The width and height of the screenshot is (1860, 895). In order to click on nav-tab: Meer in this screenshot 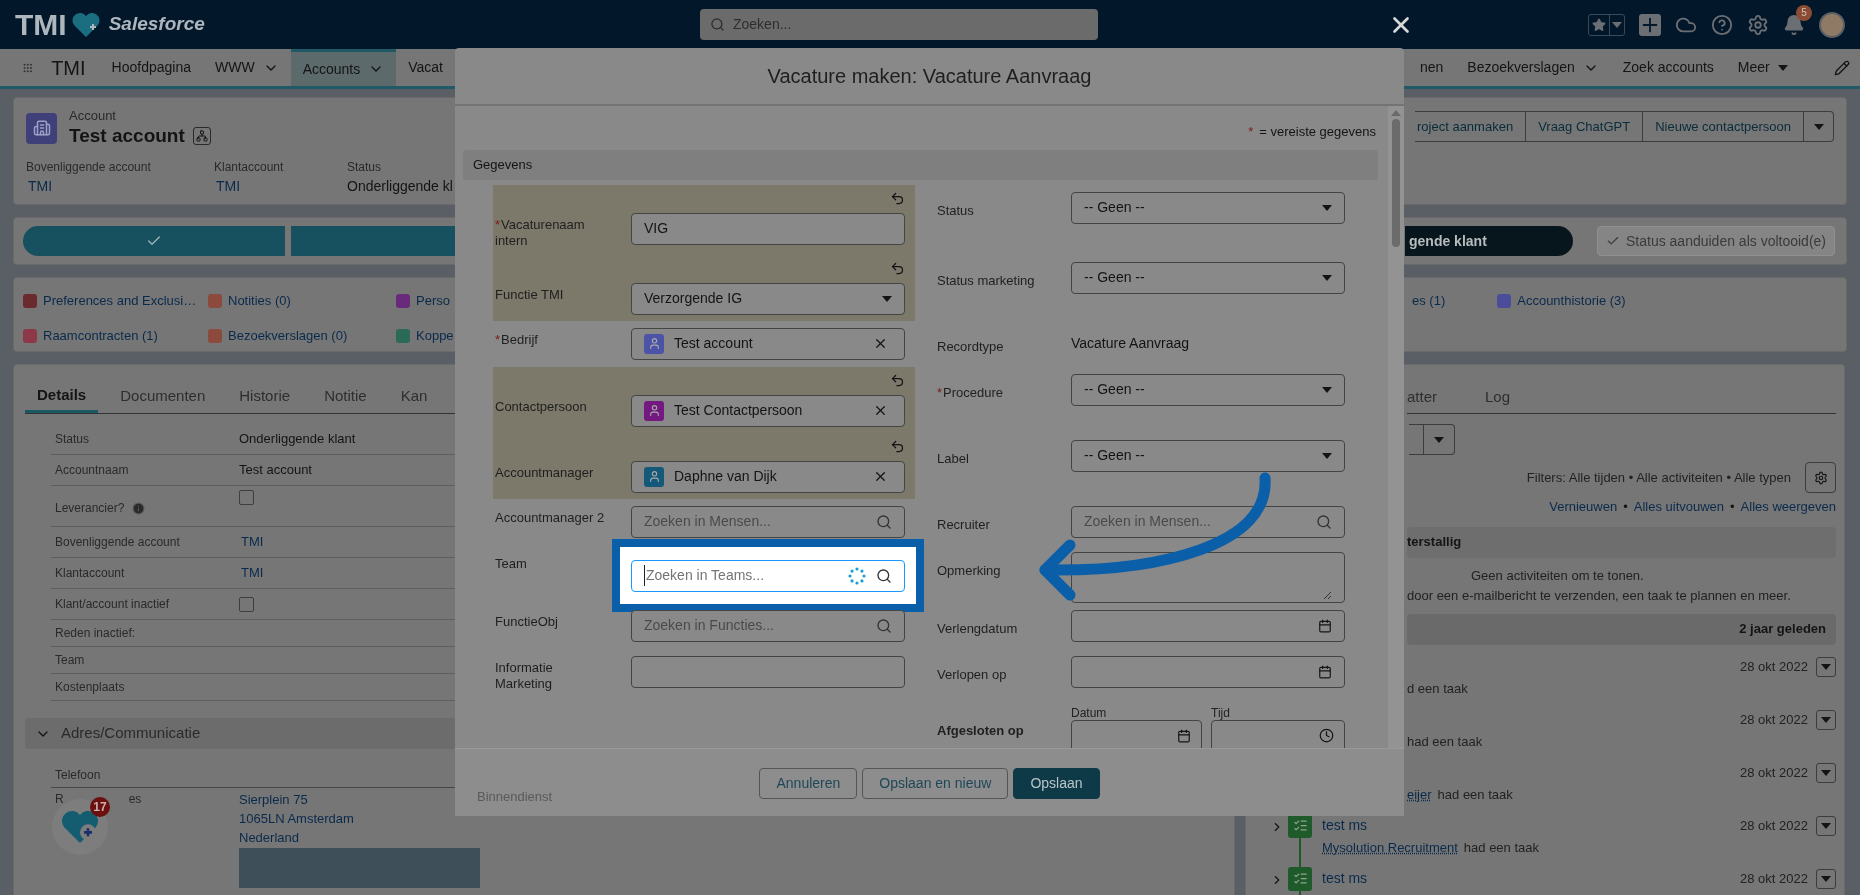, I will do `click(1762, 67)`.